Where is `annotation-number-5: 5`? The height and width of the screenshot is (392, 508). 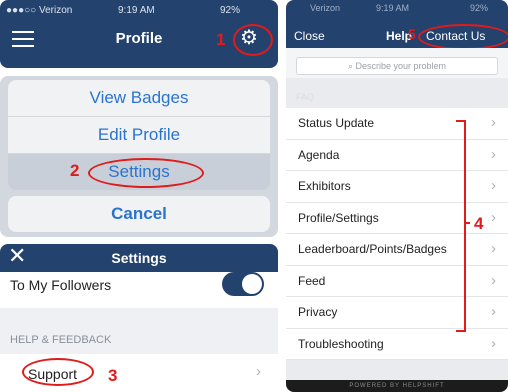 annotation-number-5: 5 is located at coordinates (412, 34).